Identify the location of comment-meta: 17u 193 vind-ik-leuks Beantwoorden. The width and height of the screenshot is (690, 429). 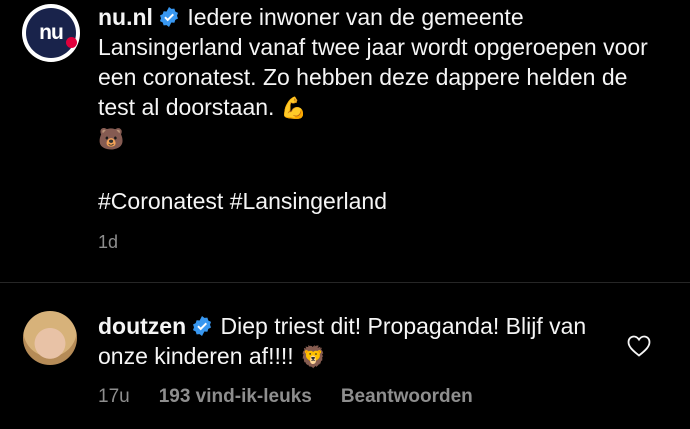
(300, 397).